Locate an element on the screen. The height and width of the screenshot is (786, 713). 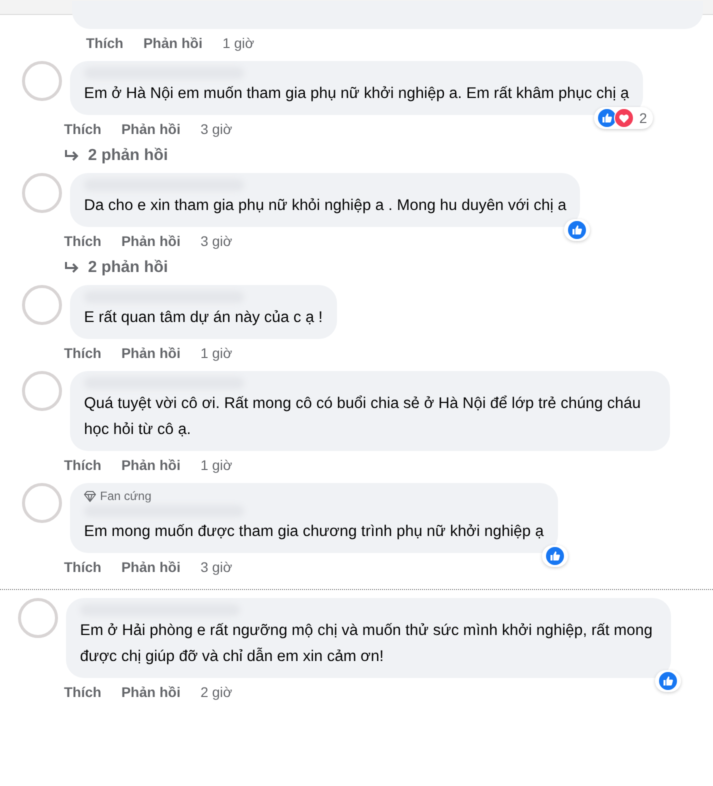
reaction-summary: 2 is located at coordinates (624, 118).